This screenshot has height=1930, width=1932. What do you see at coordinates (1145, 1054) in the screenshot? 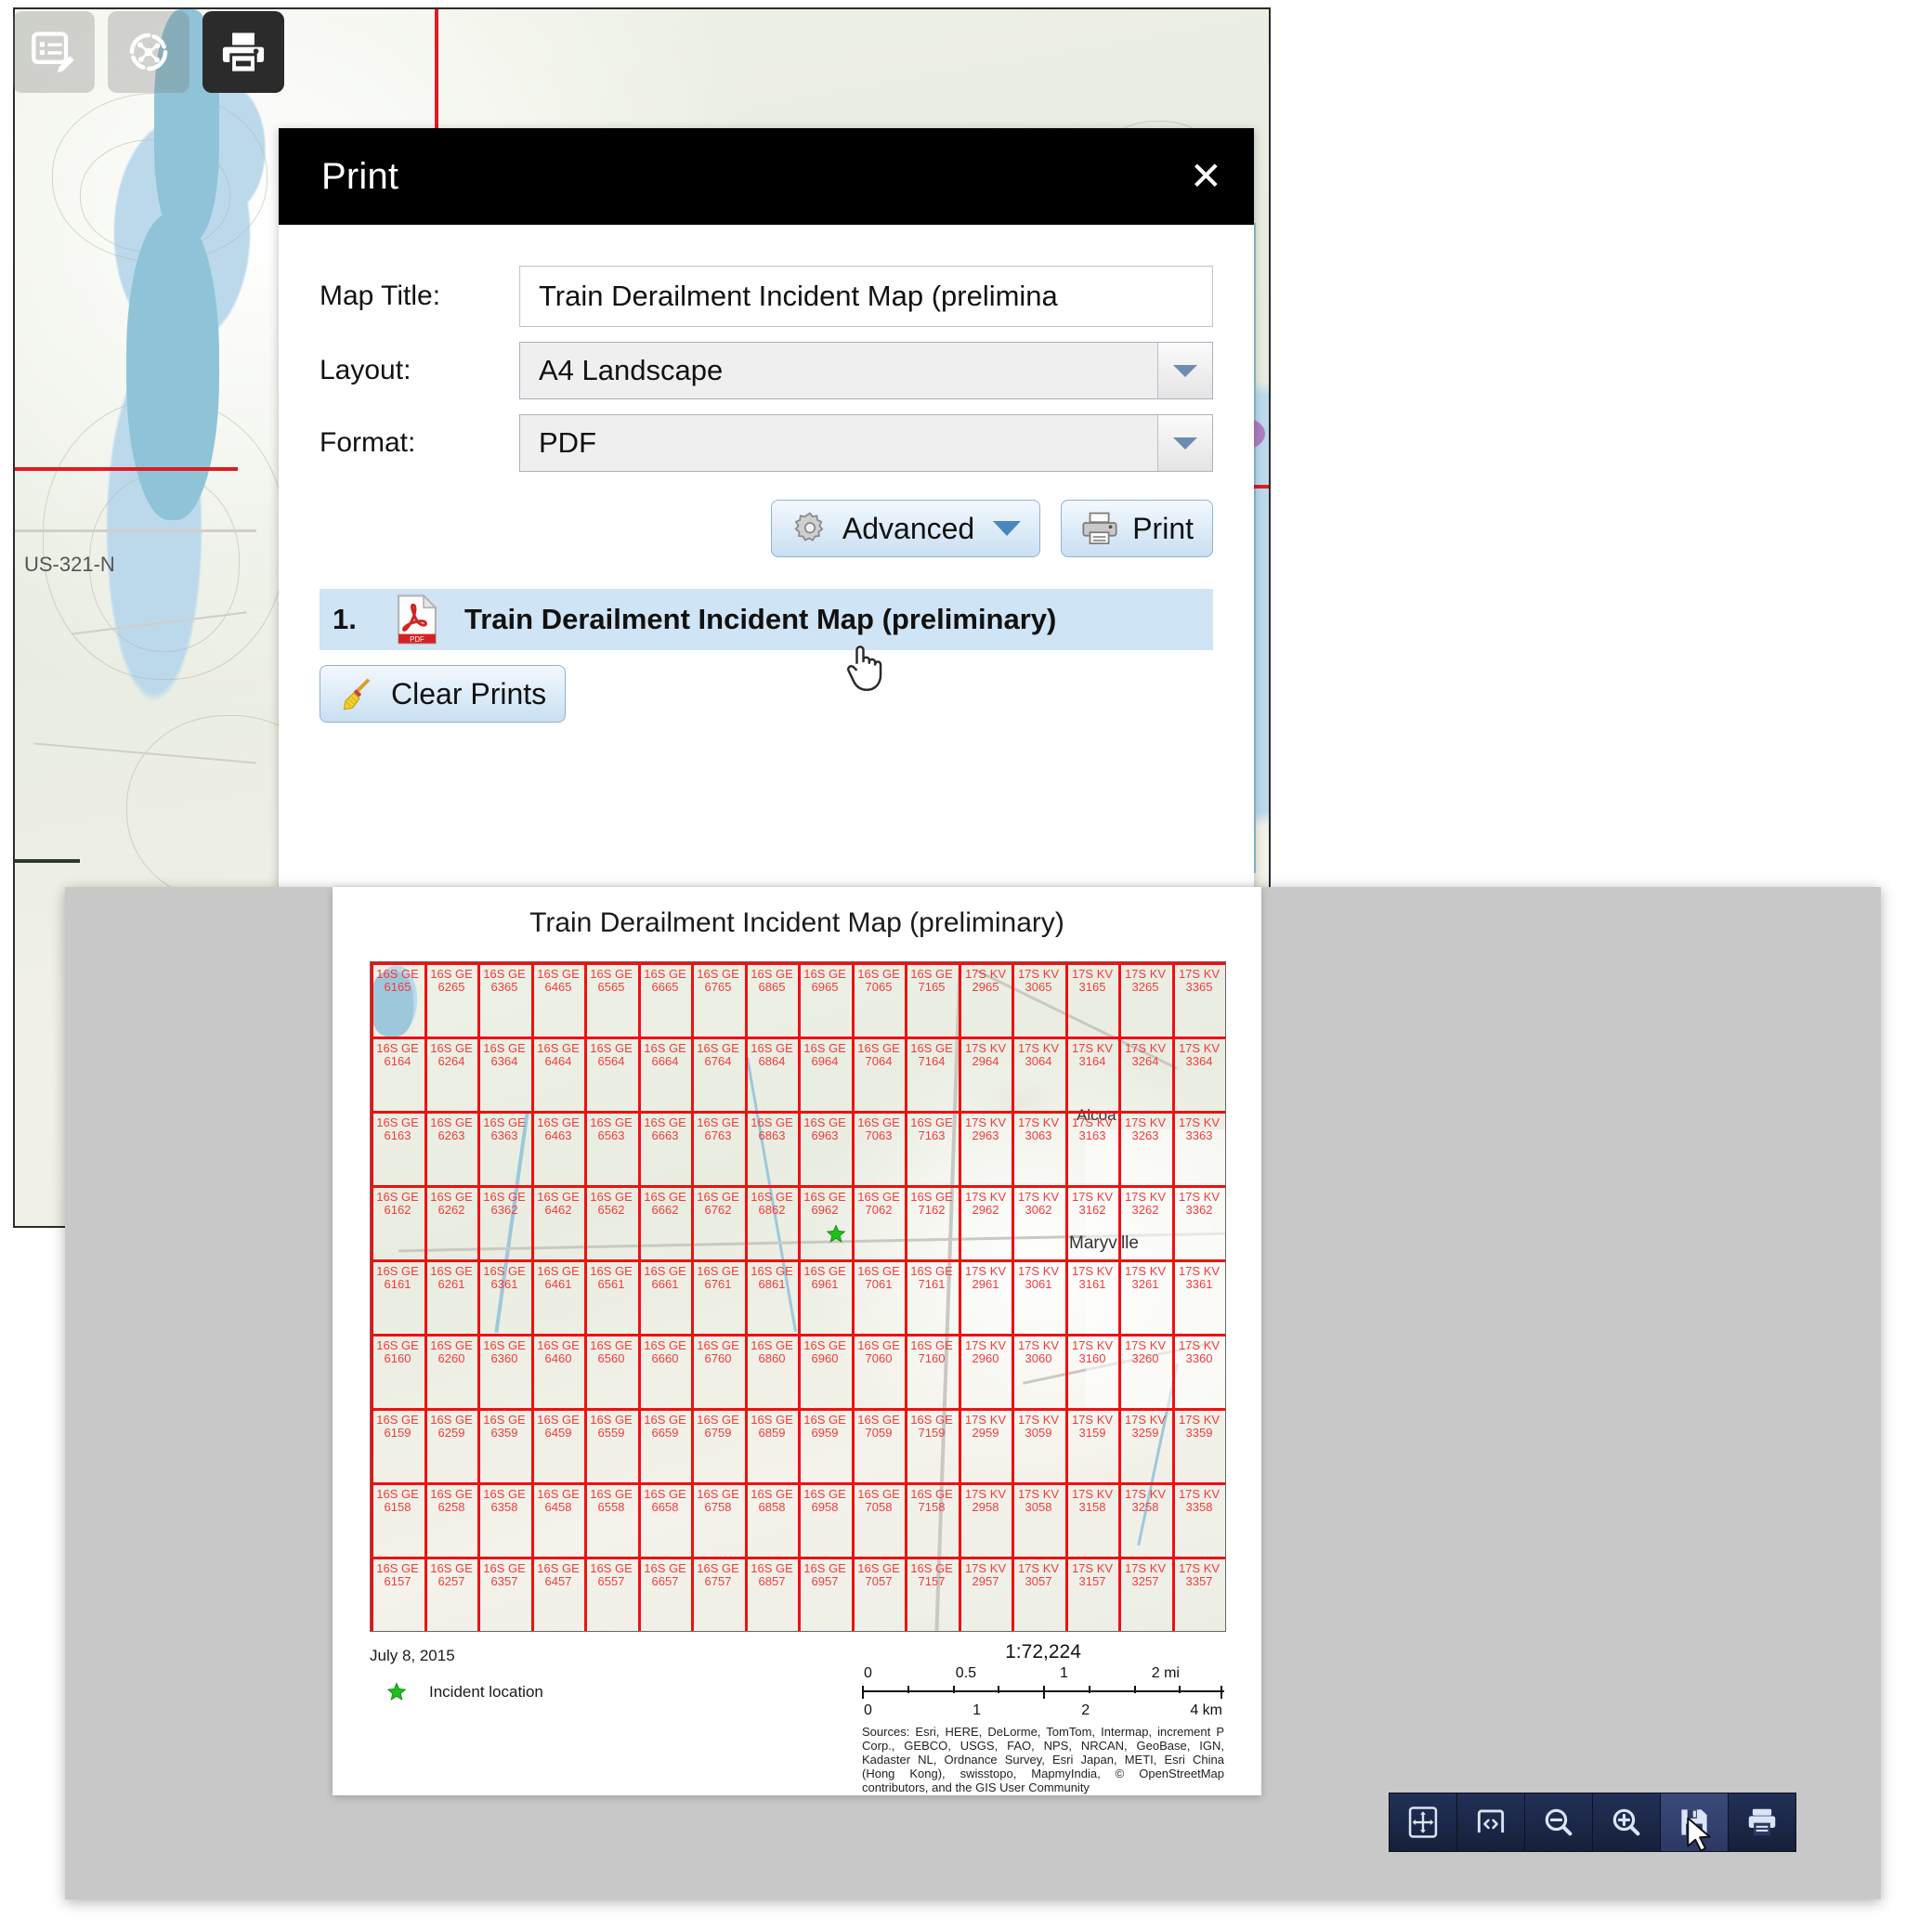
I see `grid-cell-label: 17S KV 3264` at bounding box center [1145, 1054].